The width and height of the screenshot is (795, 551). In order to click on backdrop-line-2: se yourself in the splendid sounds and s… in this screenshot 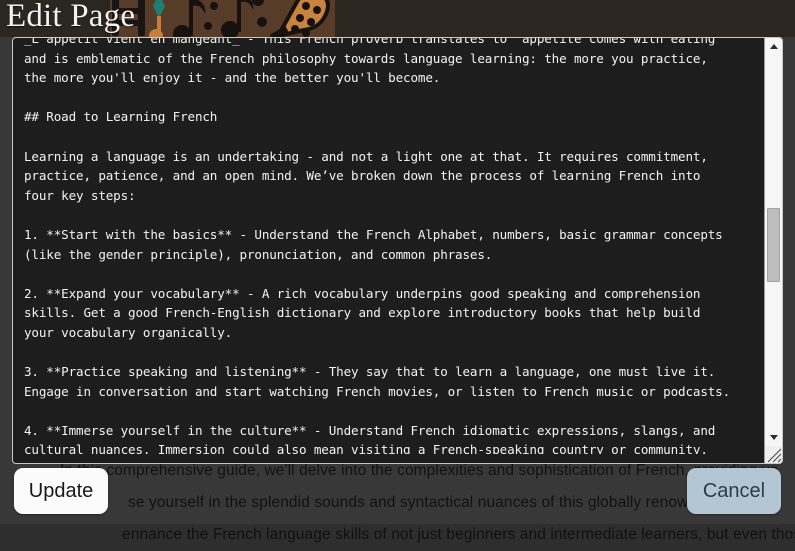, I will do `click(419, 502)`.